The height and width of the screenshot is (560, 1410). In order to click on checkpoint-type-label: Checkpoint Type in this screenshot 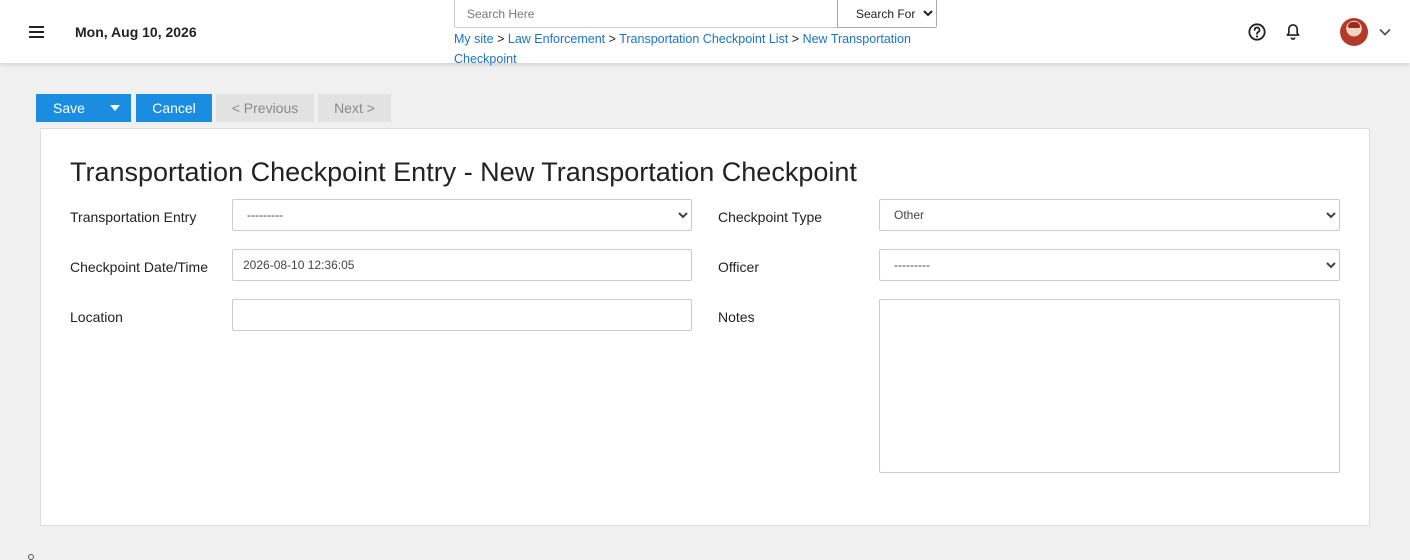, I will do `click(770, 217)`.